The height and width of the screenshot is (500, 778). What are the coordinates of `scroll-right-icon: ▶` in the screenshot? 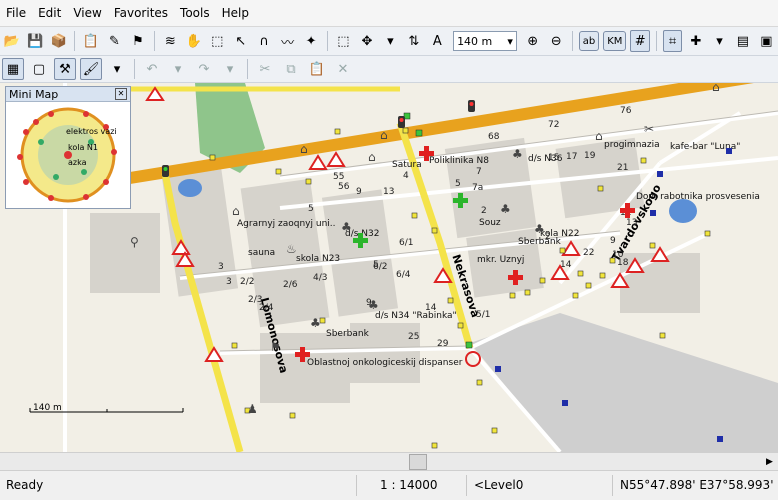 It's located at (769, 461).